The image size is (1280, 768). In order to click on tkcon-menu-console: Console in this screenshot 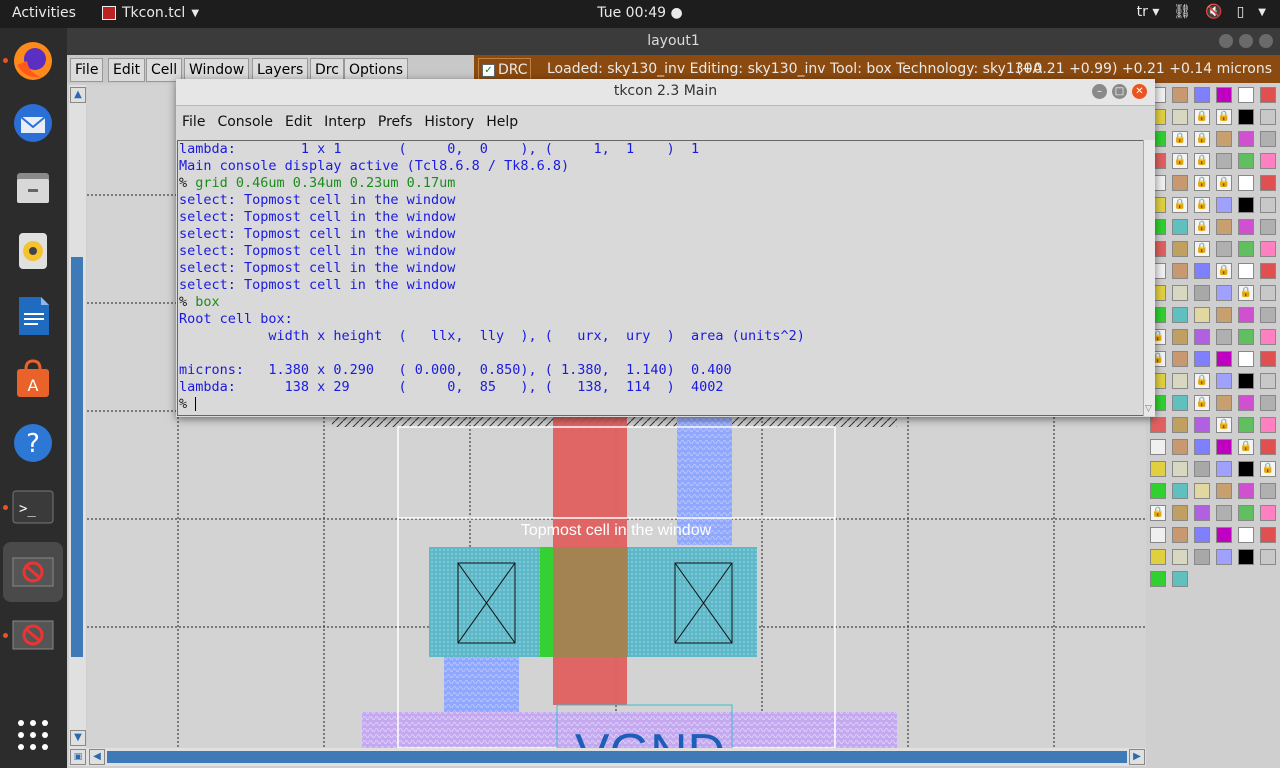, I will do `click(245, 122)`.